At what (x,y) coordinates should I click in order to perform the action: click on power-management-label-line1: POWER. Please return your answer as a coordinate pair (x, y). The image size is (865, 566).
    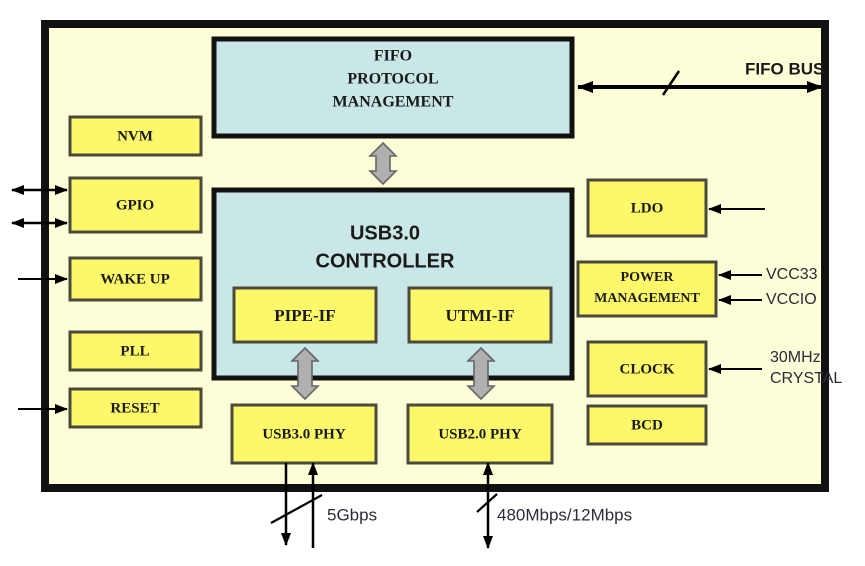
    Looking at the image, I should click on (648, 277).